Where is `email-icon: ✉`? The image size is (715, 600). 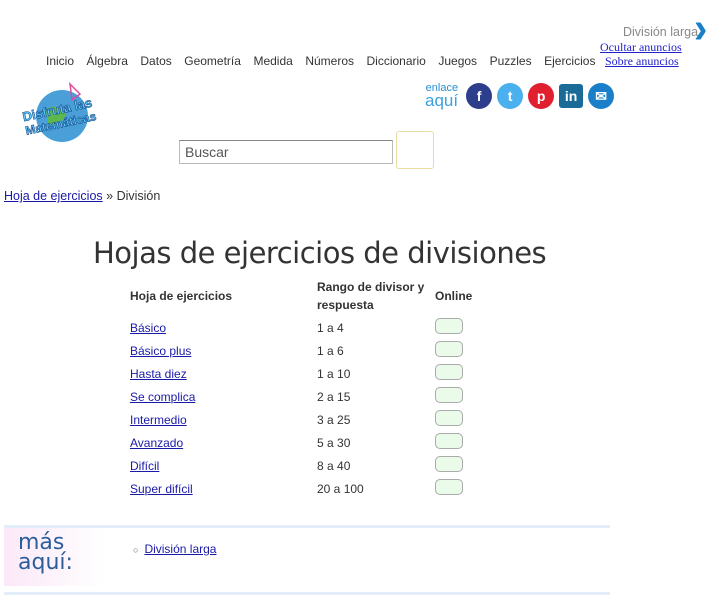 email-icon: ✉ is located at coordinates (601, 96).